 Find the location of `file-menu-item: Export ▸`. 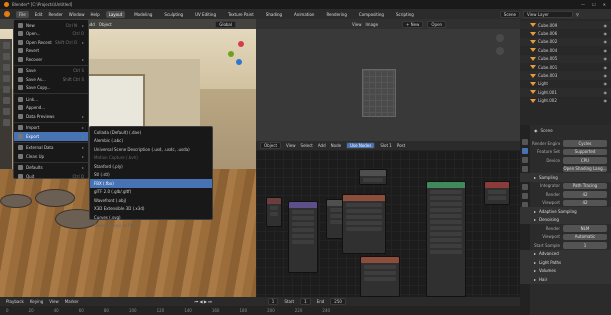

file-menu-item: Export ▸ is located at coordinates (51, 136).